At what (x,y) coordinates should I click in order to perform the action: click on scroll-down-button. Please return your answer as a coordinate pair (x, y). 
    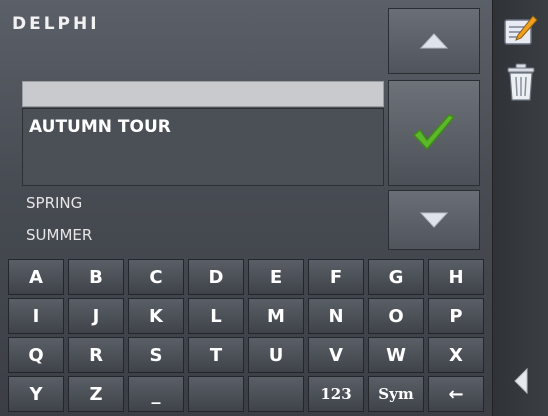
    Looking at the image, I should click on (434, 220).